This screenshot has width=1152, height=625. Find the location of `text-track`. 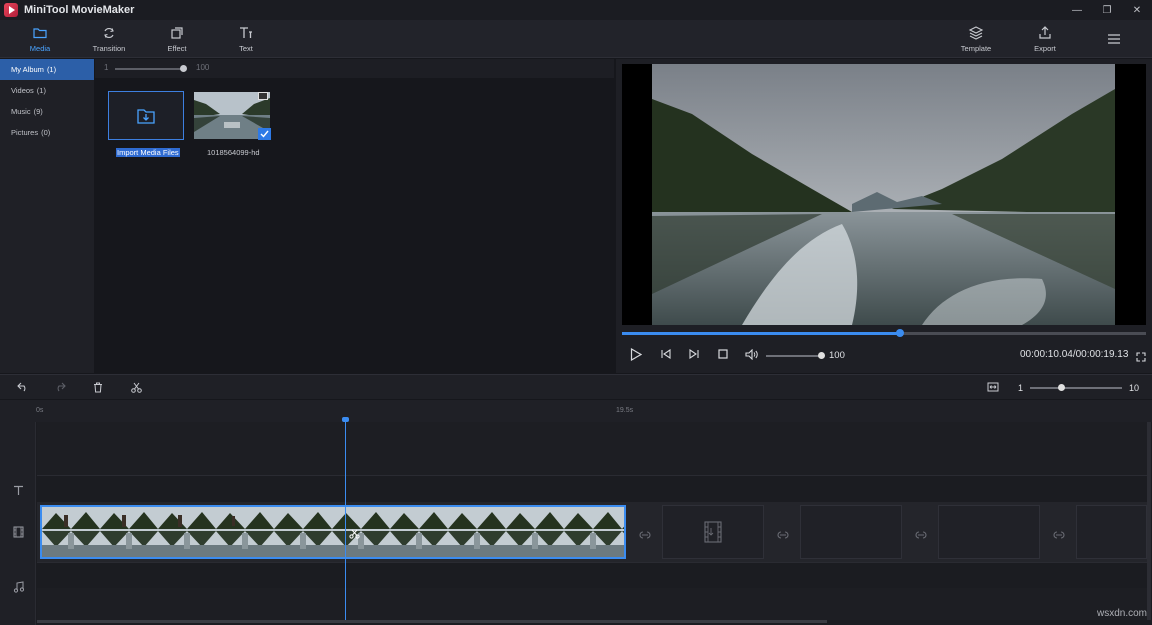

text-track is located at coordinates (592, 489).